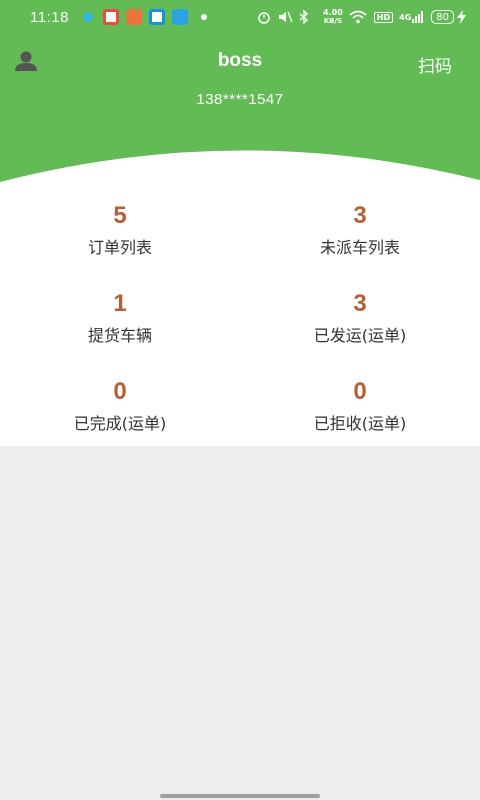 The height and width of the screenshot is (800, 480). Describe the element at coordinates (240, 60) in the screenshot. I see `page-title: boss` at that location.